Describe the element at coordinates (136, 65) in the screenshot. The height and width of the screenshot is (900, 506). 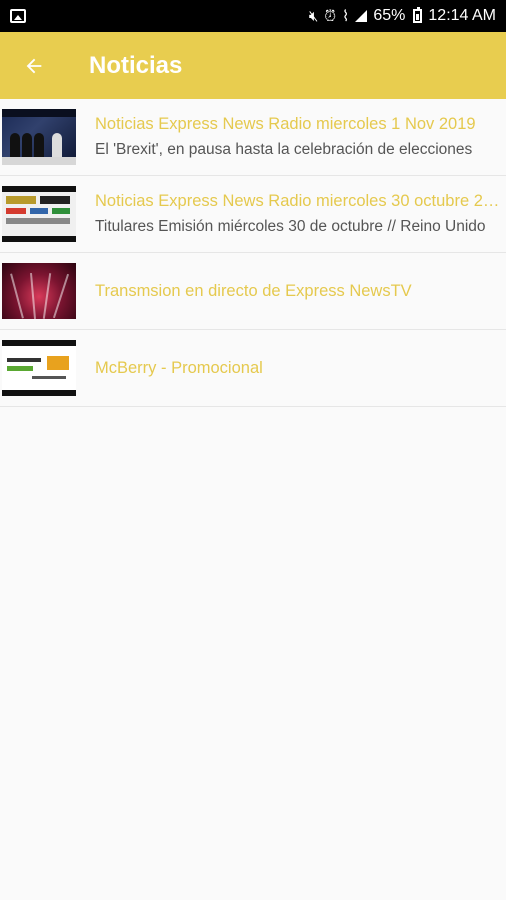
I see `page-title: Noticias` at that location.